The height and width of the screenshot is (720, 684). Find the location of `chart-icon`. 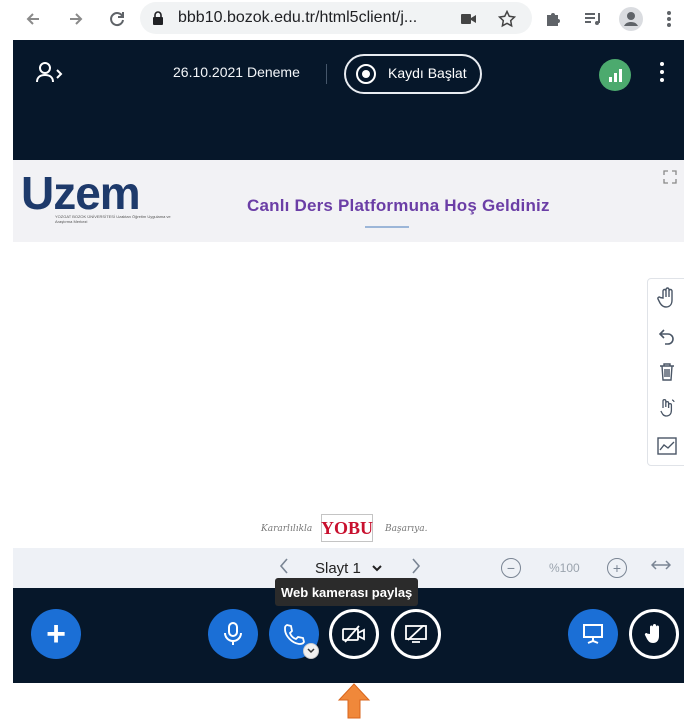

chart-icon is located at coordinates (666, 446).